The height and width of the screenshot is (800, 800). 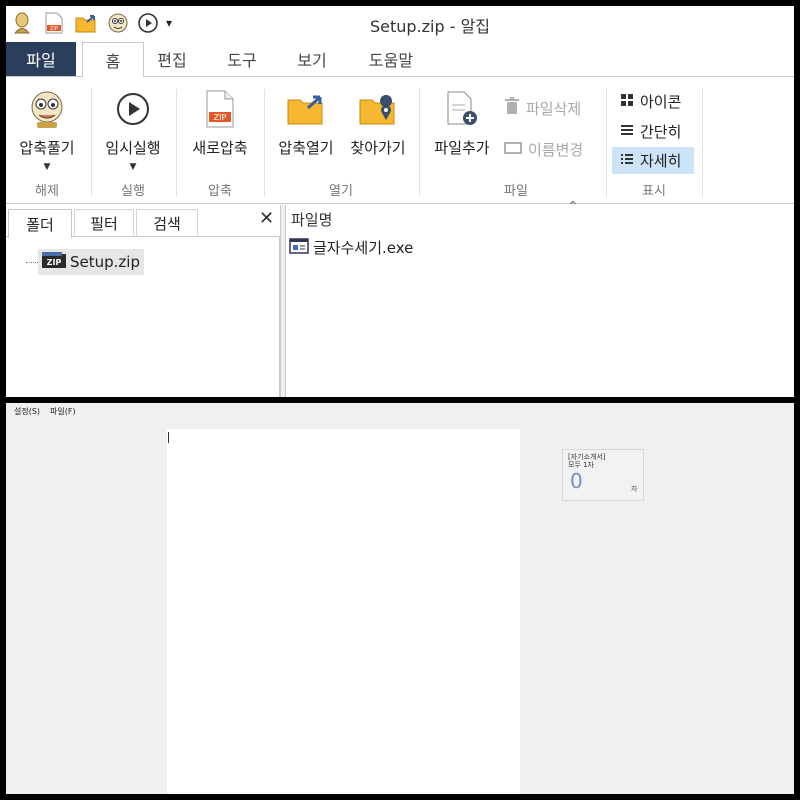 I want to click on goto-location-button: 찾아가기, so click(x=378, y=123).